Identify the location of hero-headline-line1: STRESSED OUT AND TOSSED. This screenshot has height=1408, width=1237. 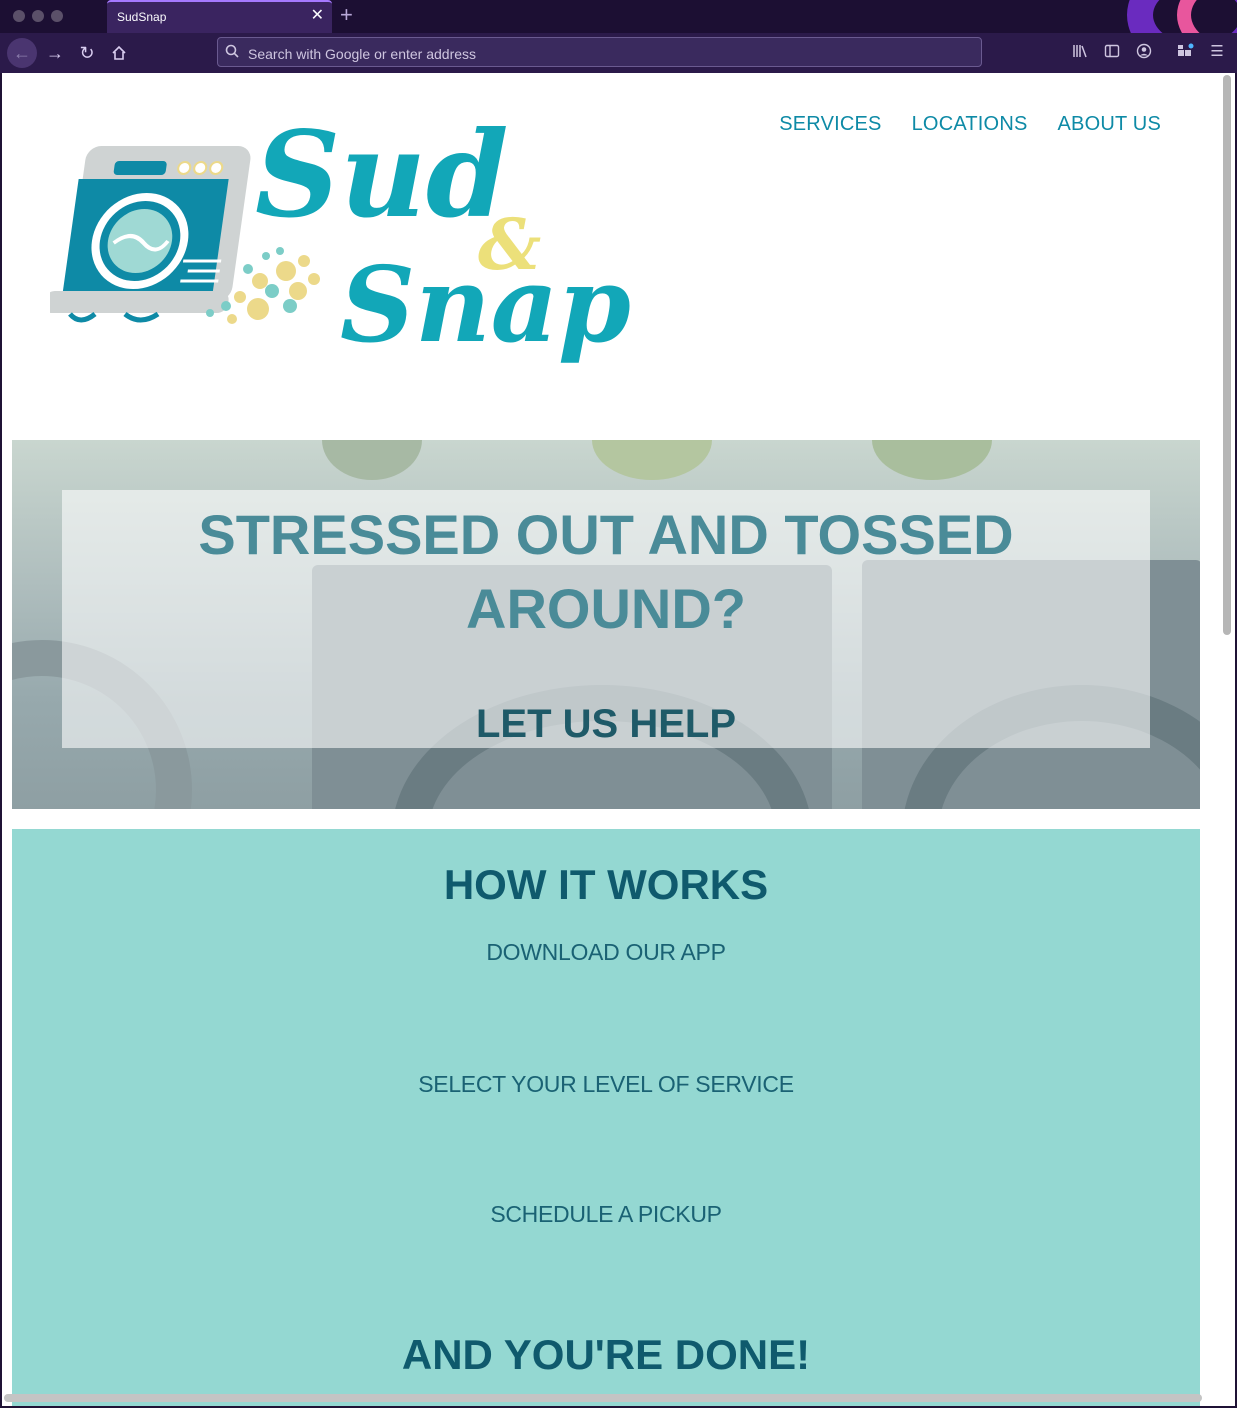
(606, 534).